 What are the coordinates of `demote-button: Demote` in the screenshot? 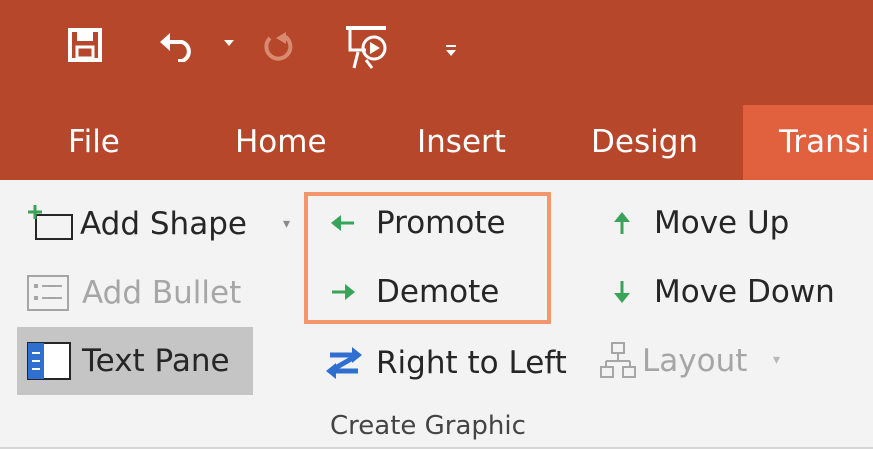 It's located at (414, 292).